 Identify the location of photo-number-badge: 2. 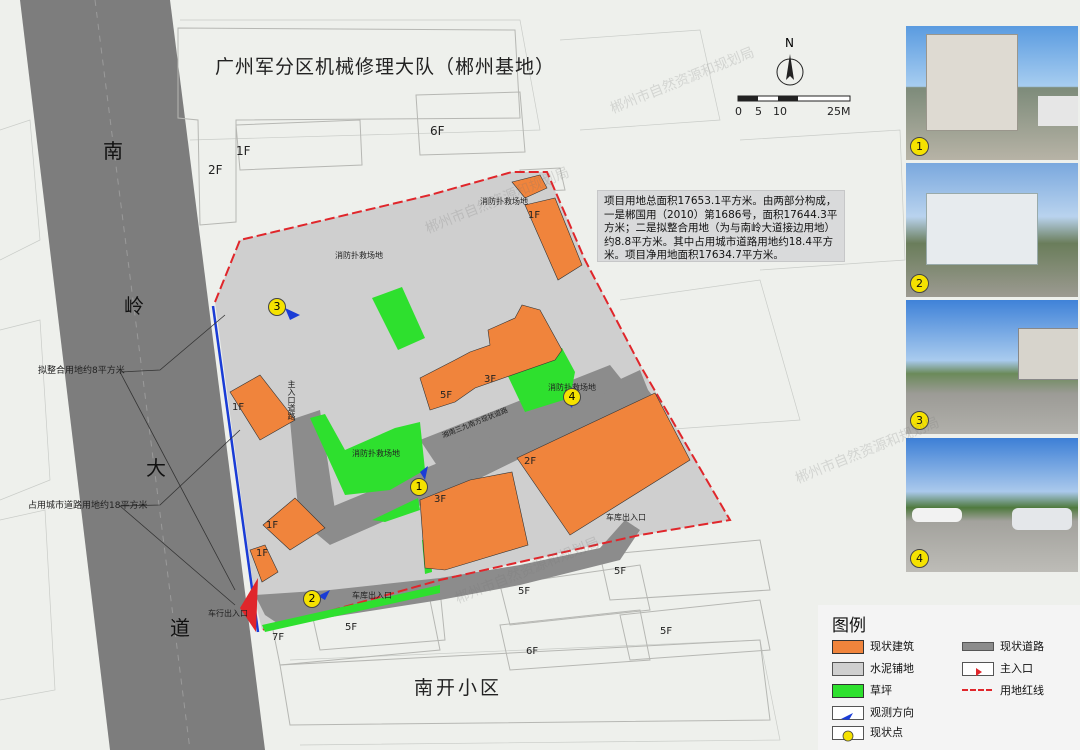
(919, 283).